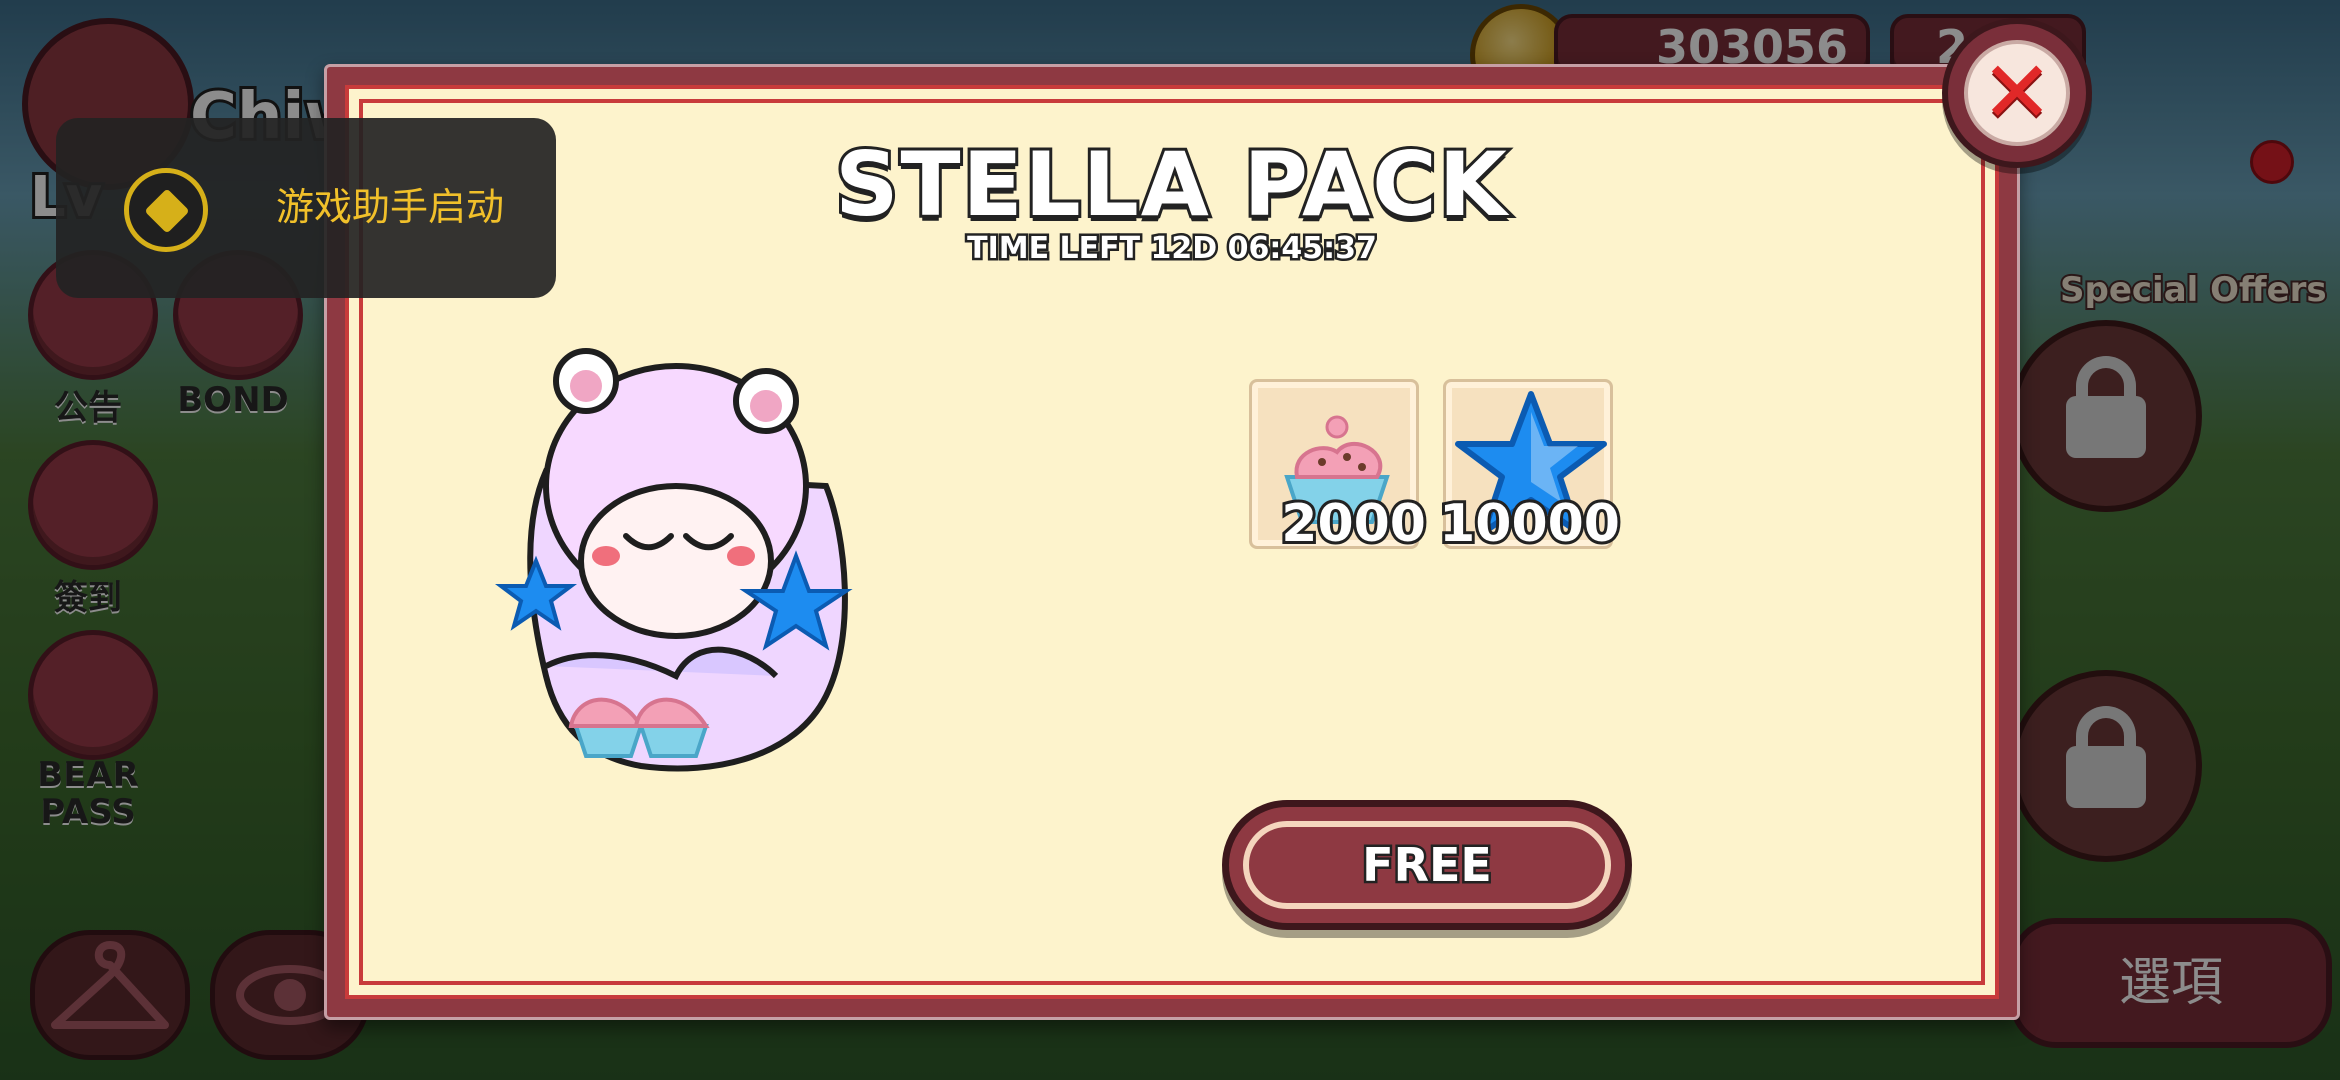  I want to click on close-icon: ✕, so click(2017, 93).